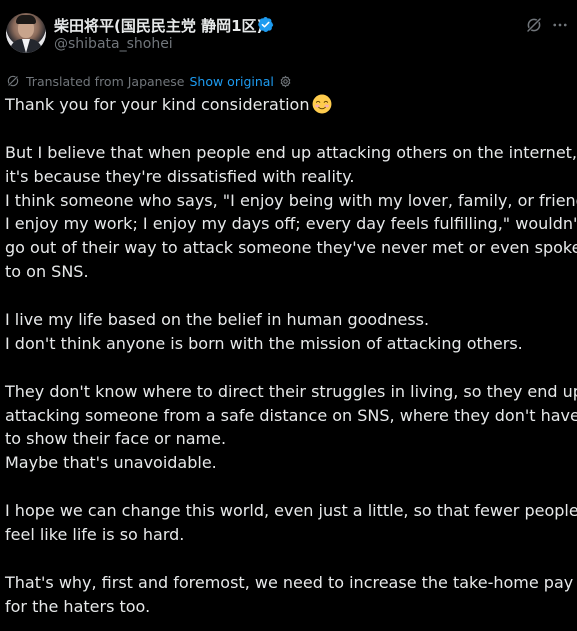  I want to click on translation-bar: Translated from Japanese Show original, so click(149, 81).